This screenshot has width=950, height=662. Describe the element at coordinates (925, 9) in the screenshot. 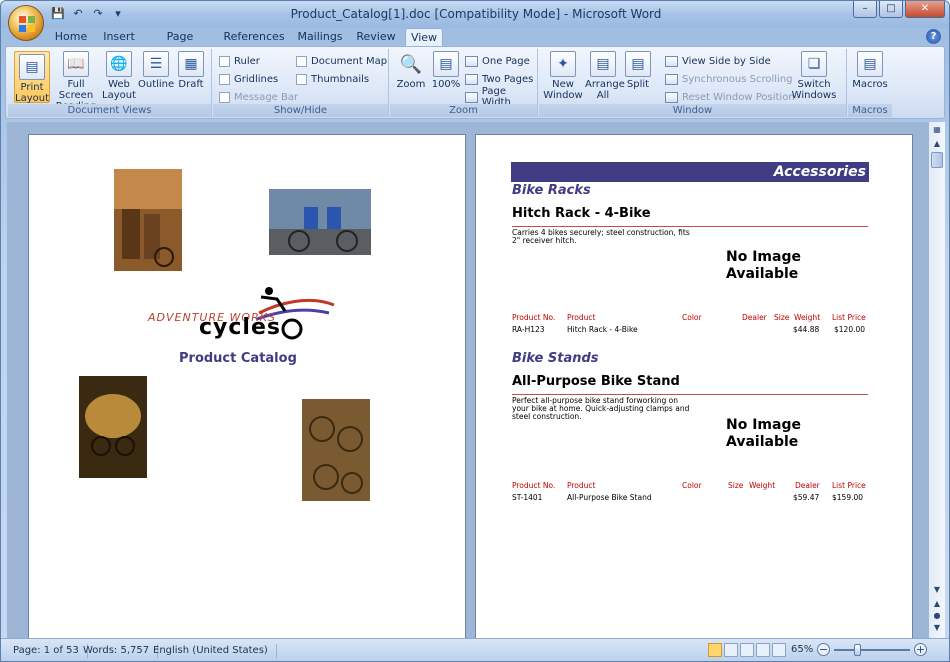

I see `close-button: ✕` at that location.